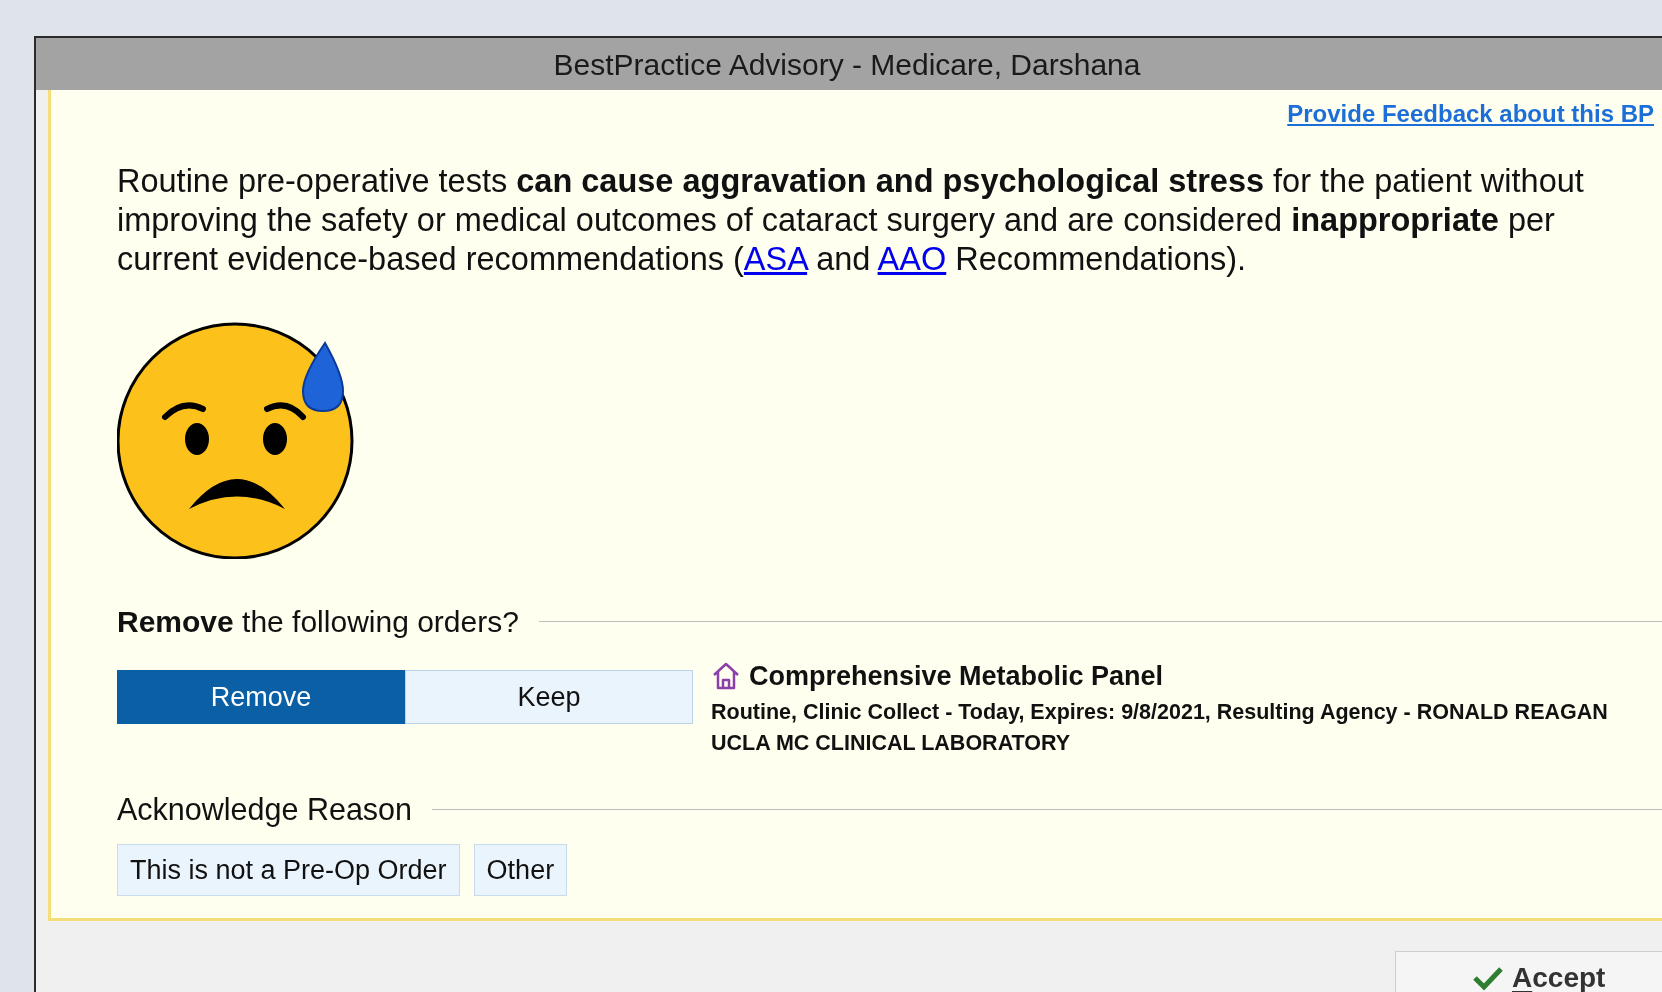 The height and width of the screenshot is (992, 1662). What do you see at coordinates (318, 622) in the screenshot?
I see `orders-heading: Remove the following orders?` at bounding box center [318, 622].